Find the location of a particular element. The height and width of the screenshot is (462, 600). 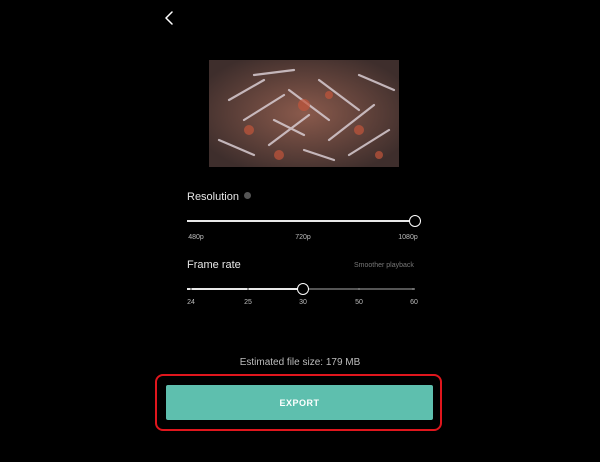

resolution-slider is located at coordinates (304, 221).